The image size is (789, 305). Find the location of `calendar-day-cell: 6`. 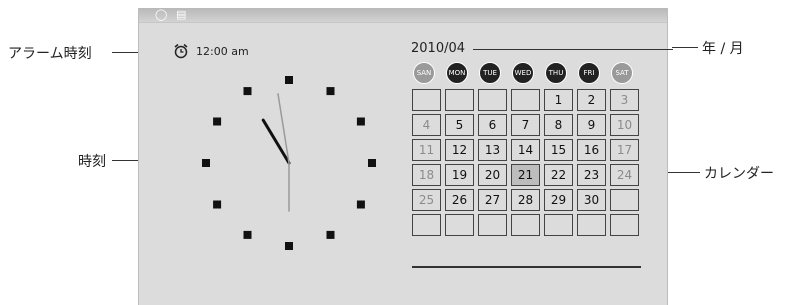

calendar-day-cell: 6 is located at coordinates (492, 125).